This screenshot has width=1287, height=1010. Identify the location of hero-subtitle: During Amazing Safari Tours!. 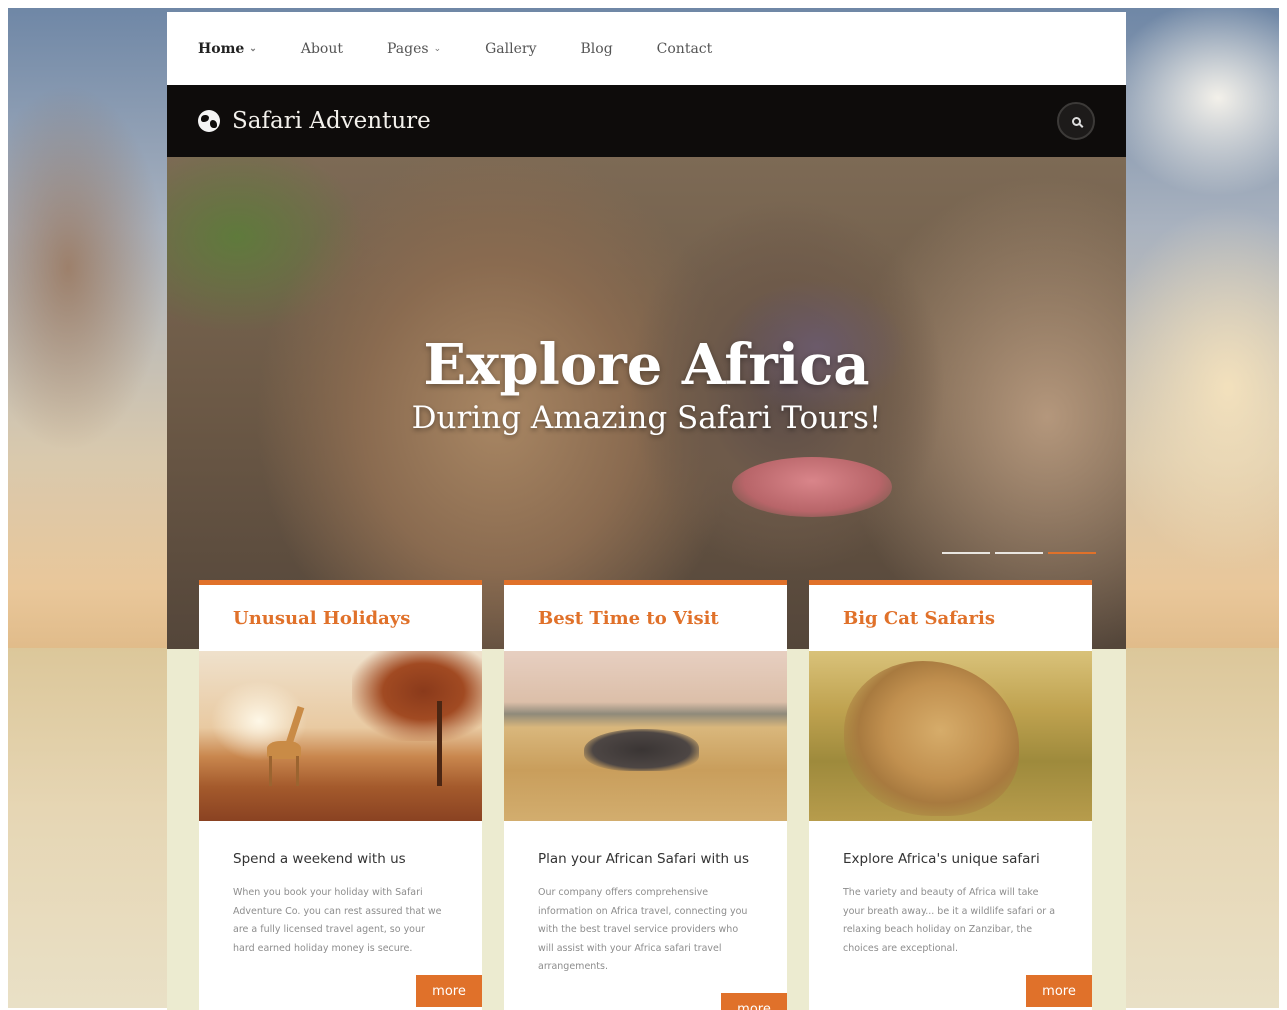
(646, 418).